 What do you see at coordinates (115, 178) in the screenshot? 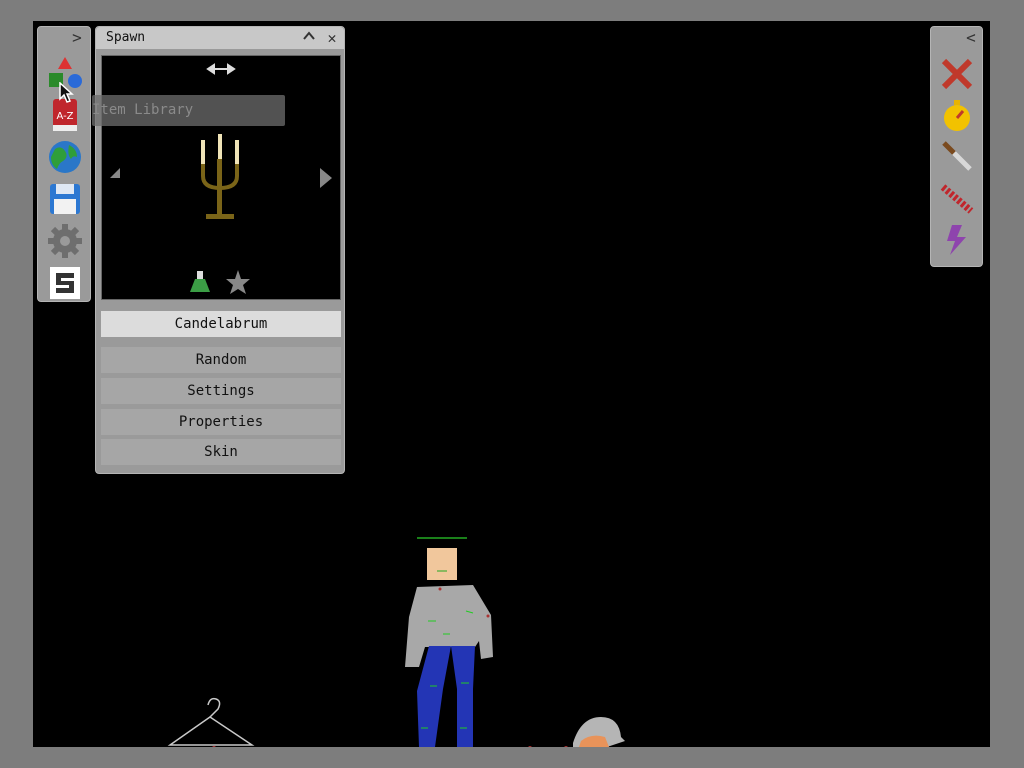
I see `previous-item-arrow` at bounding box center [115, 178].